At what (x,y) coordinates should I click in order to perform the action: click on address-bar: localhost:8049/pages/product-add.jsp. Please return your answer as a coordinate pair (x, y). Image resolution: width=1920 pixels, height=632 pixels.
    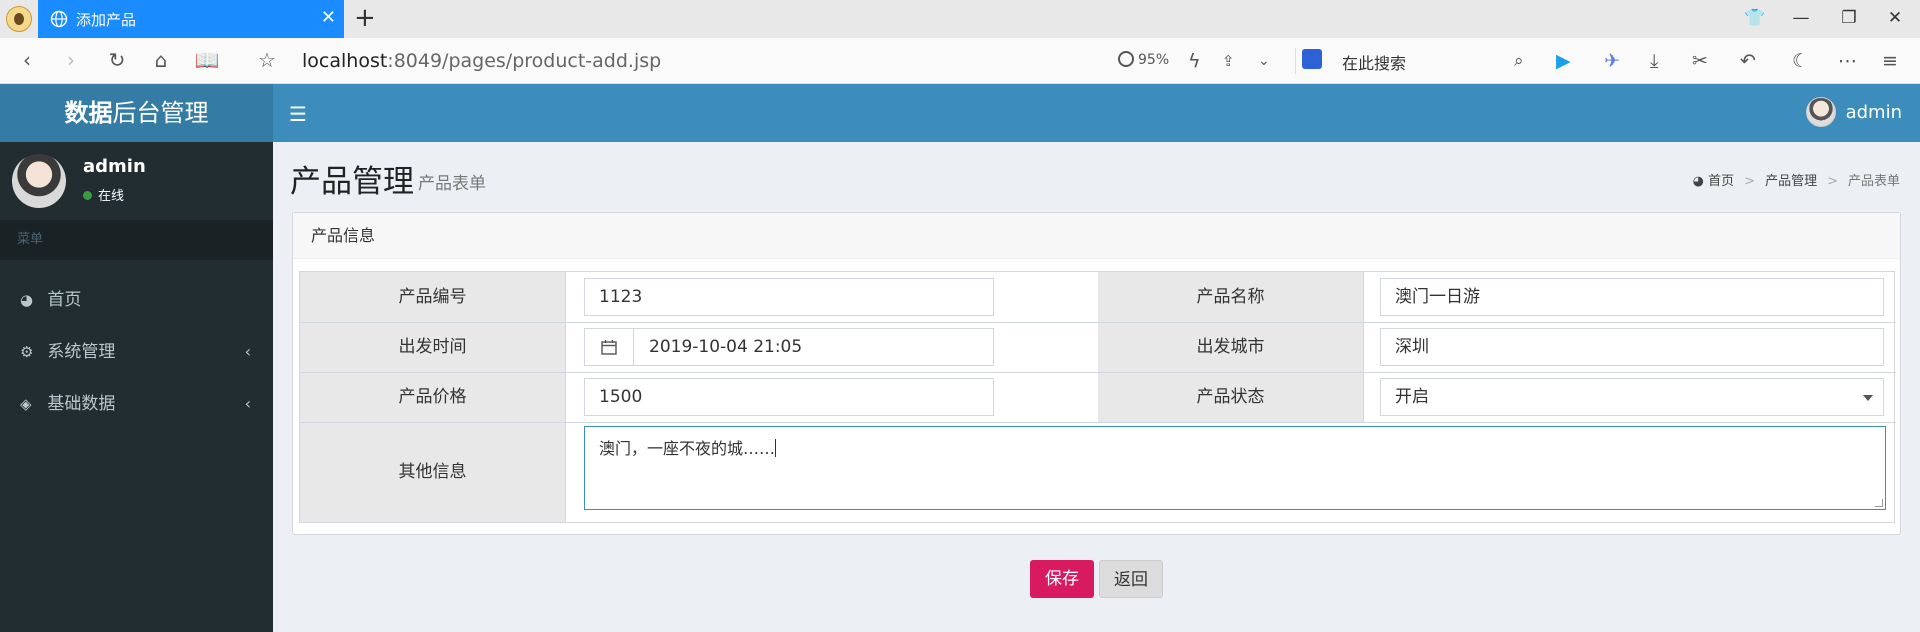
    Looking at the image, I should click on (481, 61).